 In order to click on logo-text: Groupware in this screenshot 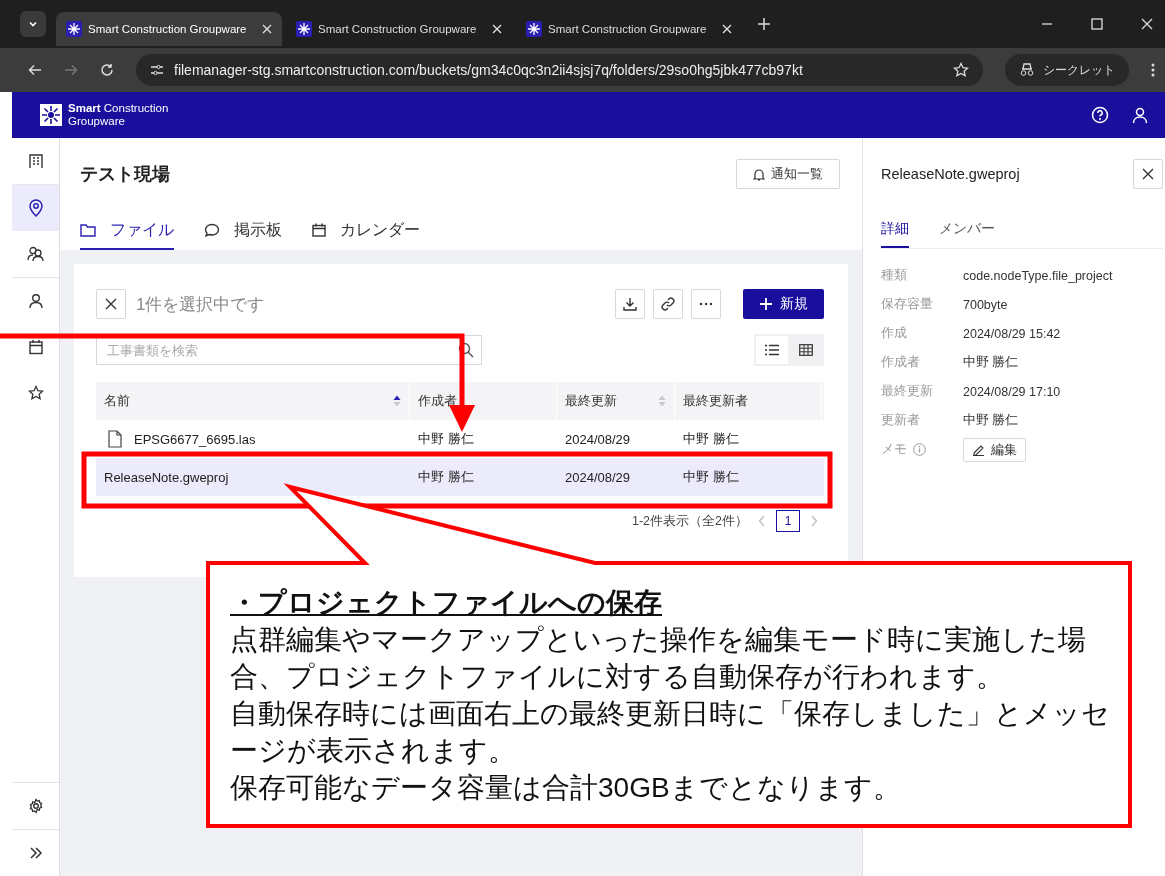, I will do `click(97, 121)`.